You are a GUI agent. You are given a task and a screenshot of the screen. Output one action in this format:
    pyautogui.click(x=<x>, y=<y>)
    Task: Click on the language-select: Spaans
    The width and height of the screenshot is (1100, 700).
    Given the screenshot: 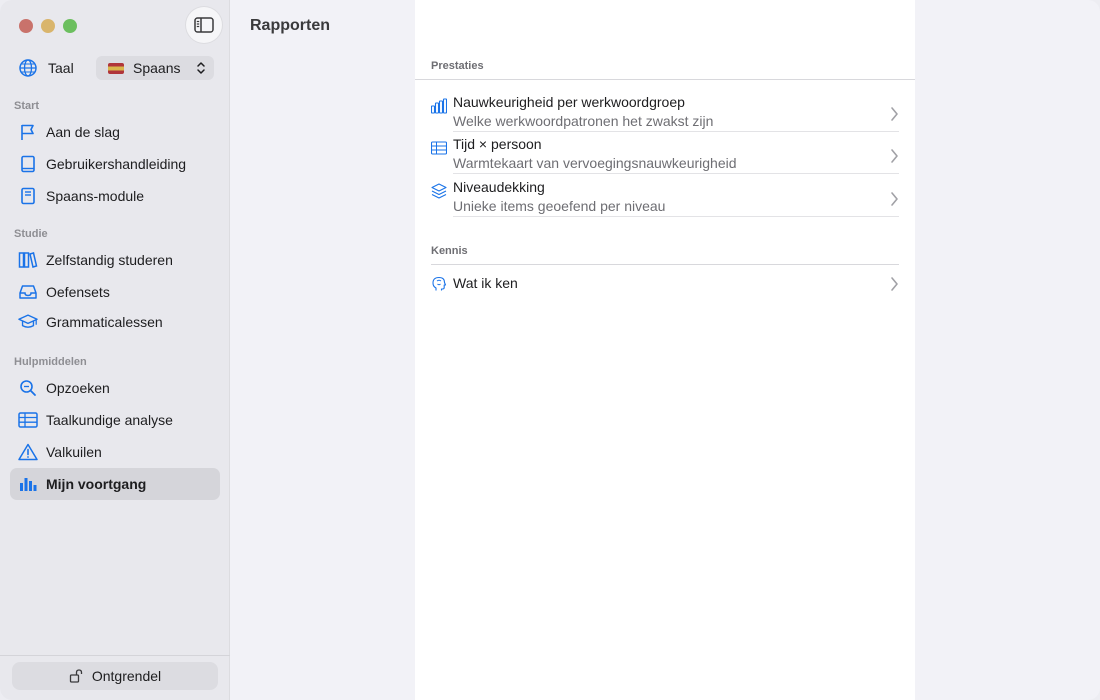 What is the action you would take?
    pyautogui.click(x=155, y=68)
    